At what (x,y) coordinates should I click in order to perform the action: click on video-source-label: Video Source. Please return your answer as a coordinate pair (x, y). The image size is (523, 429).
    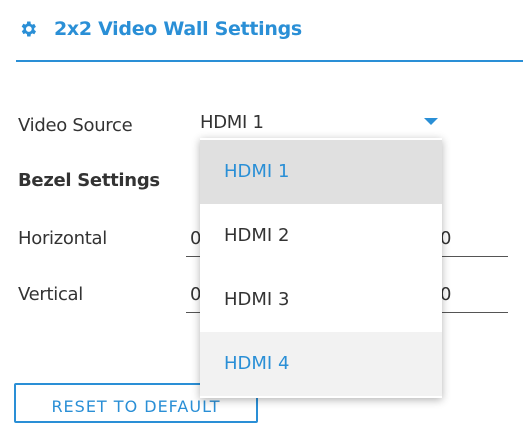
    Looking at the image, I should click on (75, 125).